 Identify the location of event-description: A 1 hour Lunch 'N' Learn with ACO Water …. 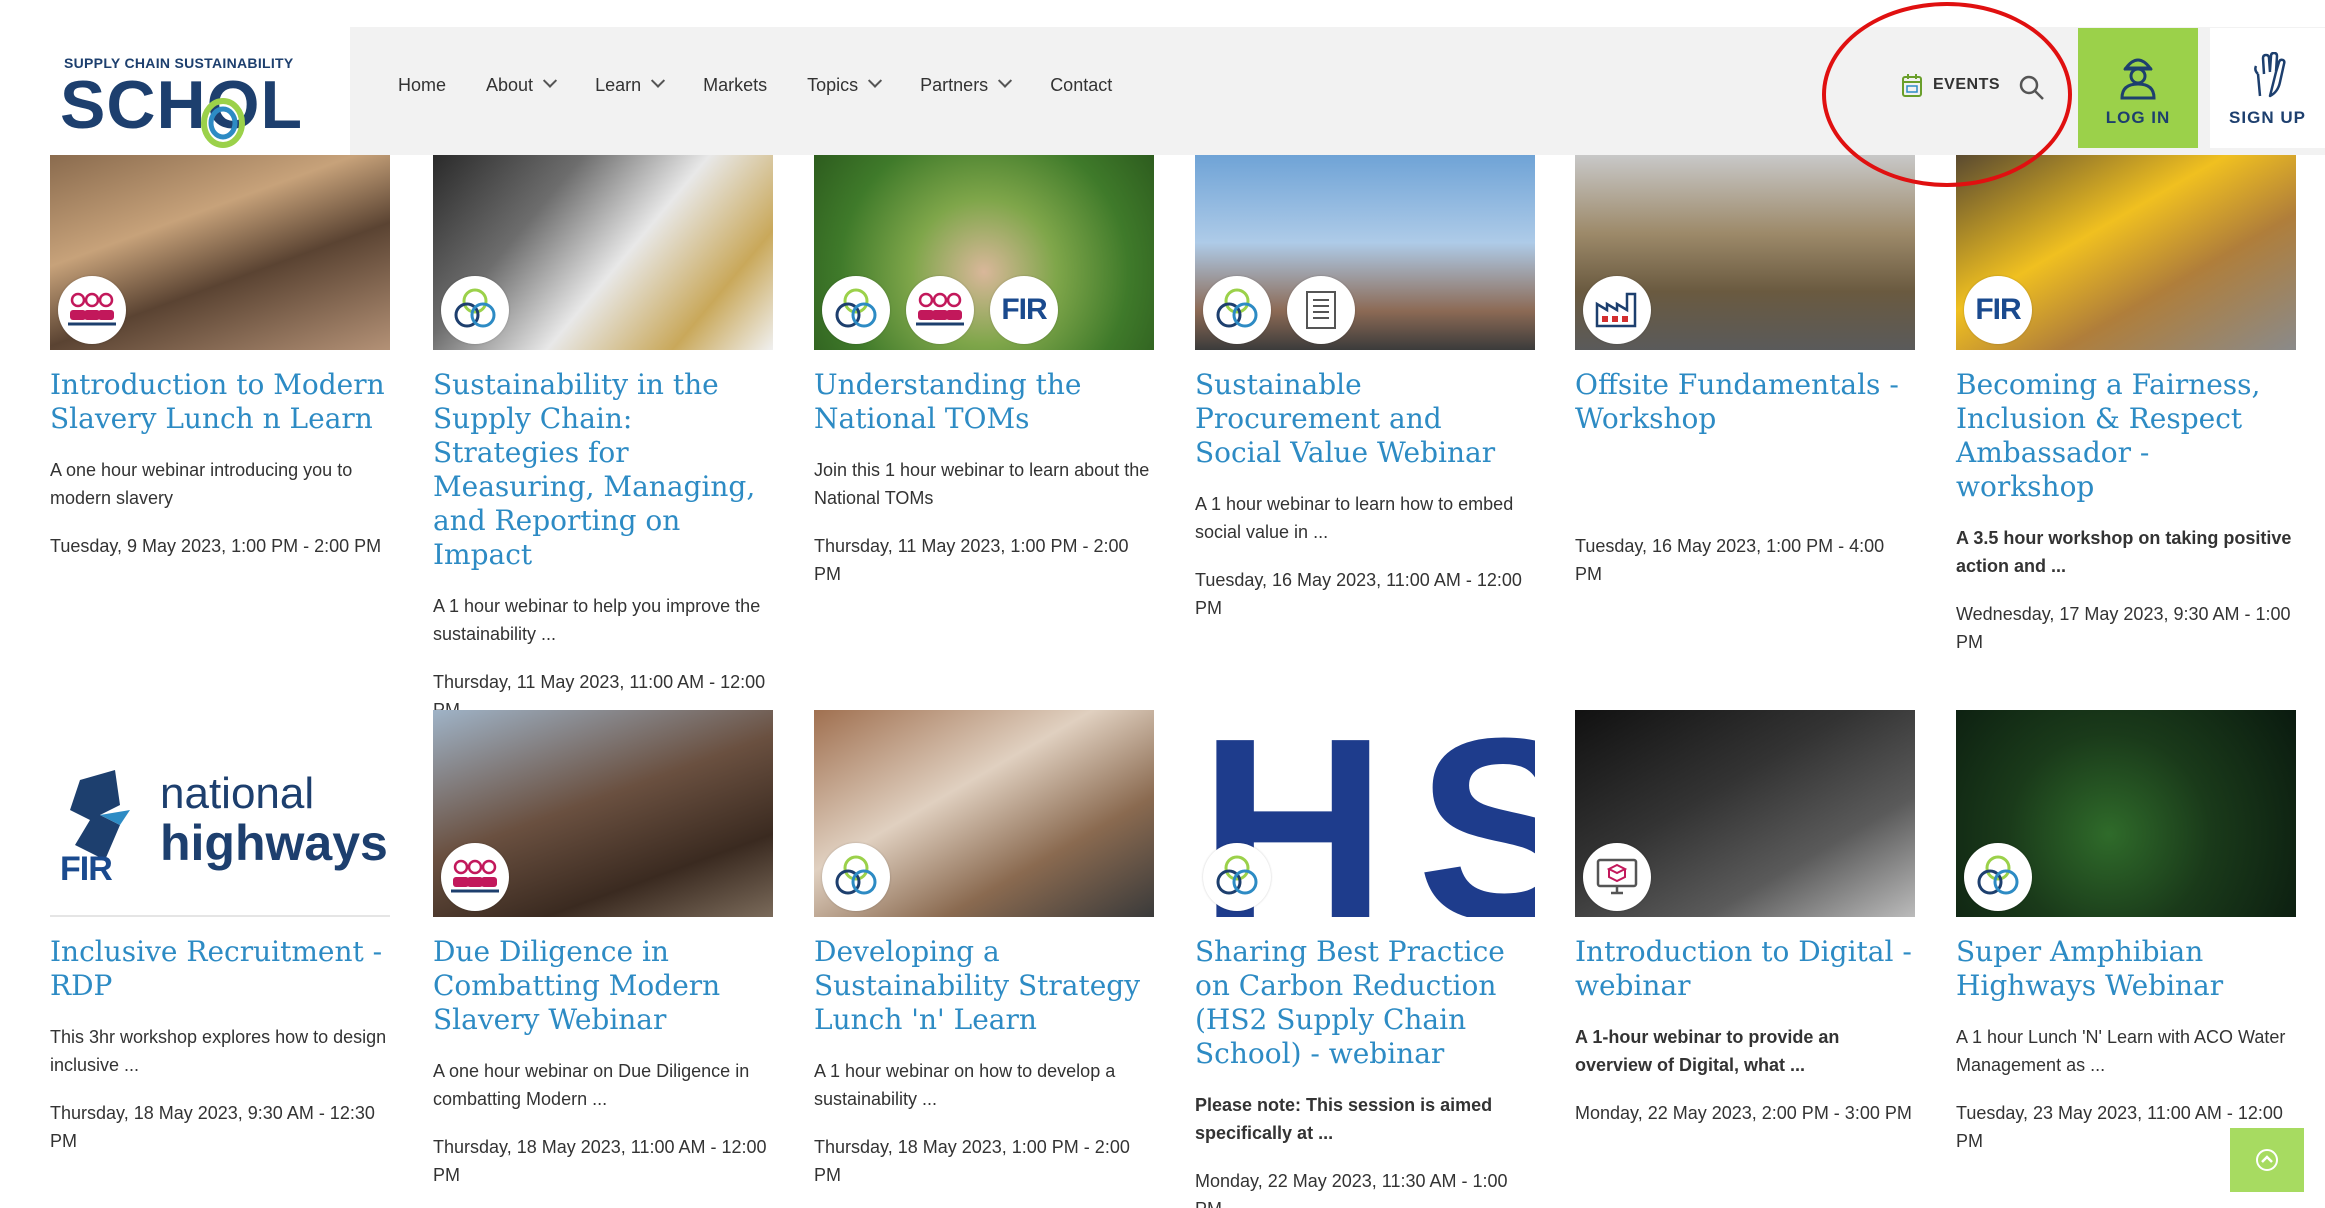
(2121, 1051).